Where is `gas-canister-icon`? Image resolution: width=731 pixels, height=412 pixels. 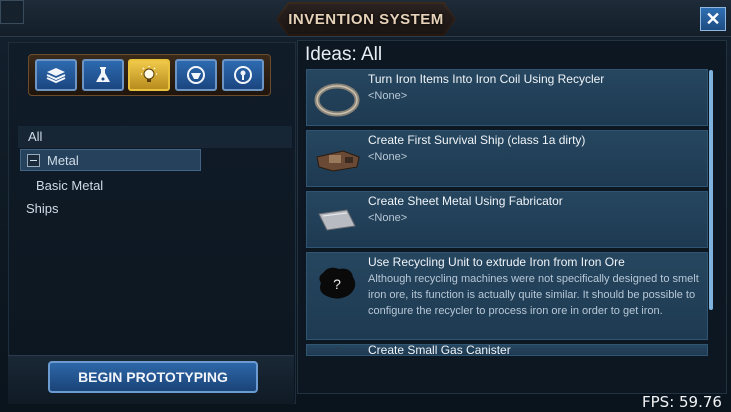 gas-canister-icon is located at coordinates (337, 348).